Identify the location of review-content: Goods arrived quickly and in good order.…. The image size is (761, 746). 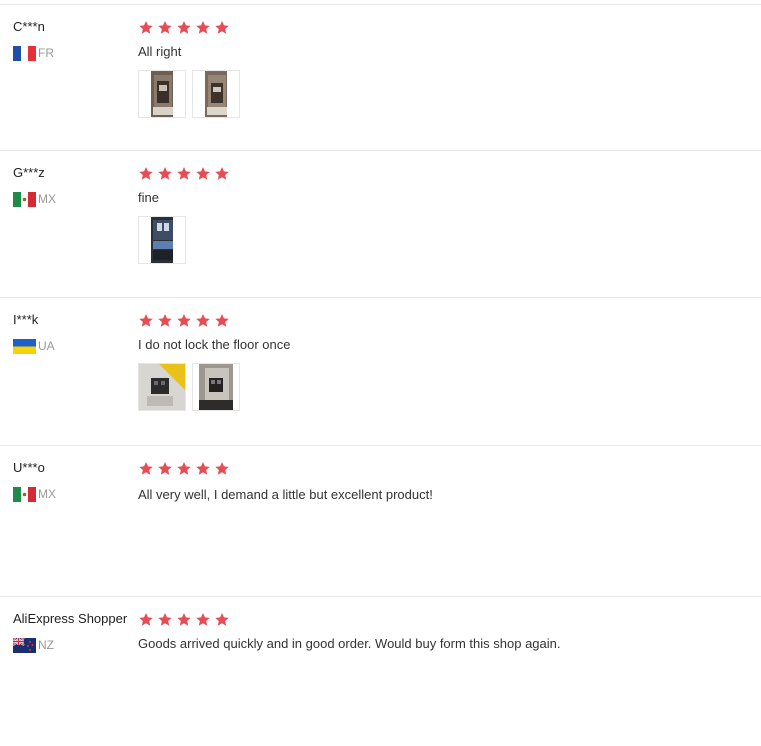
(444, 631).